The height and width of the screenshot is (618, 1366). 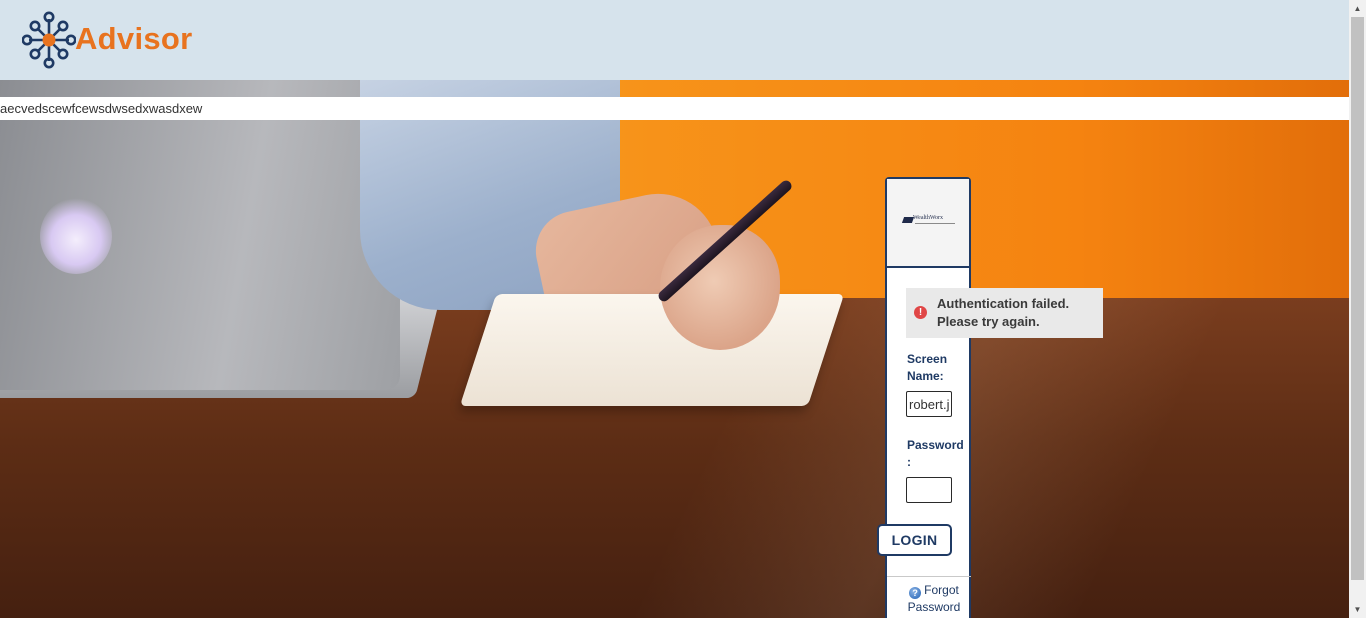 What do you see at coordinates (920, 312) in the screenshot?
I see `error-icon: !` at bounding box center [920, 312].